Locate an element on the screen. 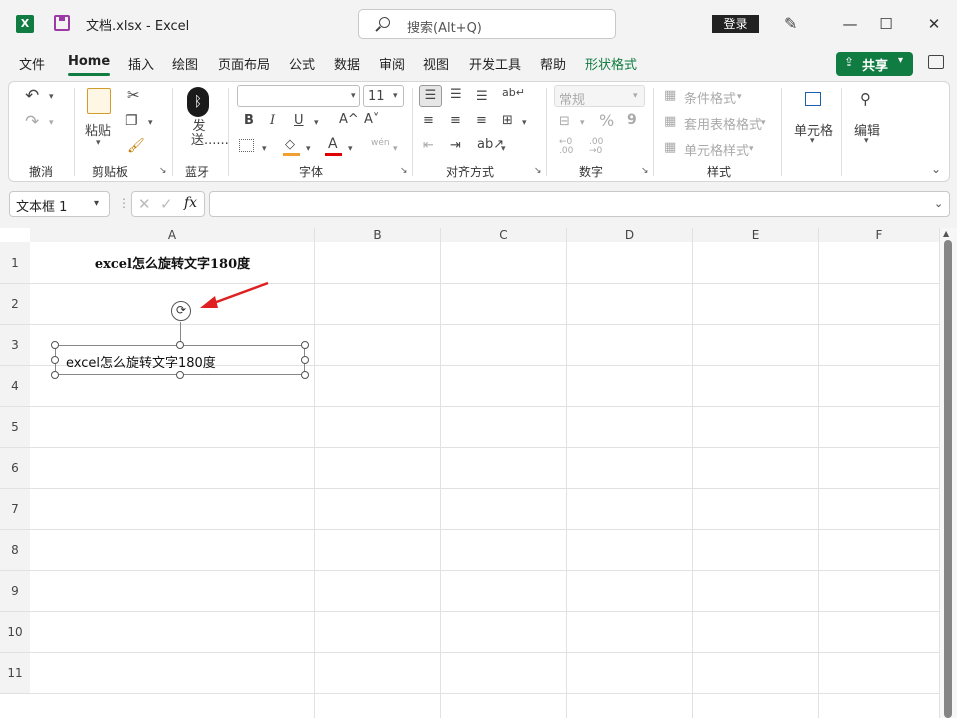 This screenshot has width=957, height=718. scroll-up-icon: ▲ is located at coordinates (946, 233).